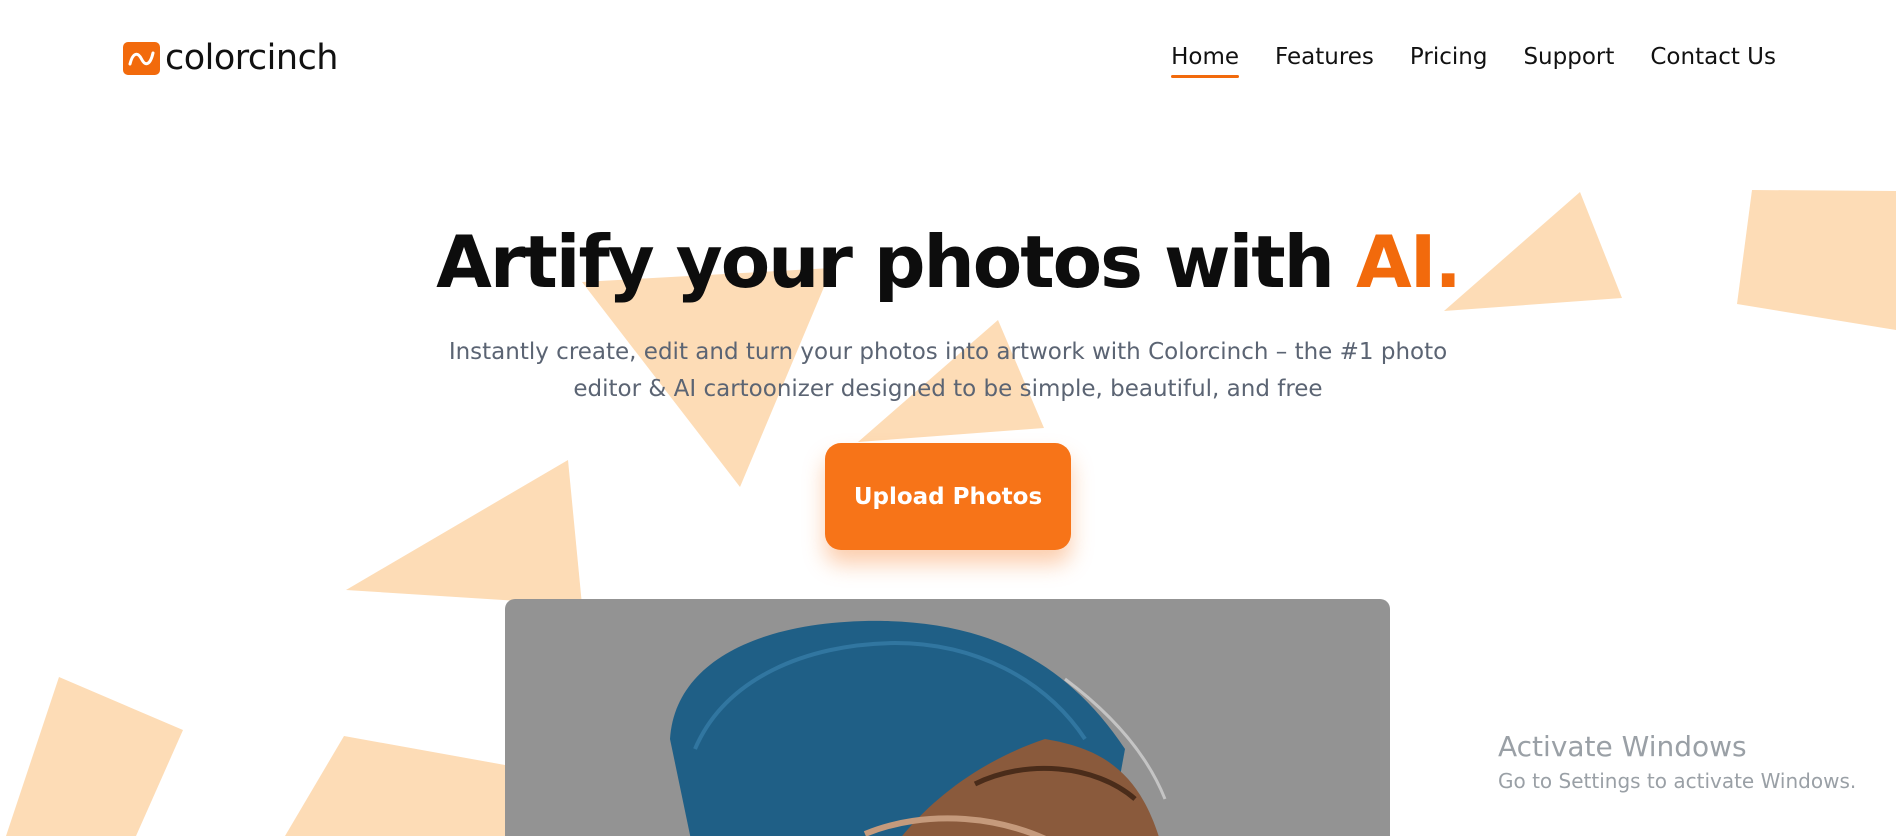  What do you see at coordinates (1568, 57) in the screenshot?
I see `nav-support-link: Support` at bounding box center [1568, 57].